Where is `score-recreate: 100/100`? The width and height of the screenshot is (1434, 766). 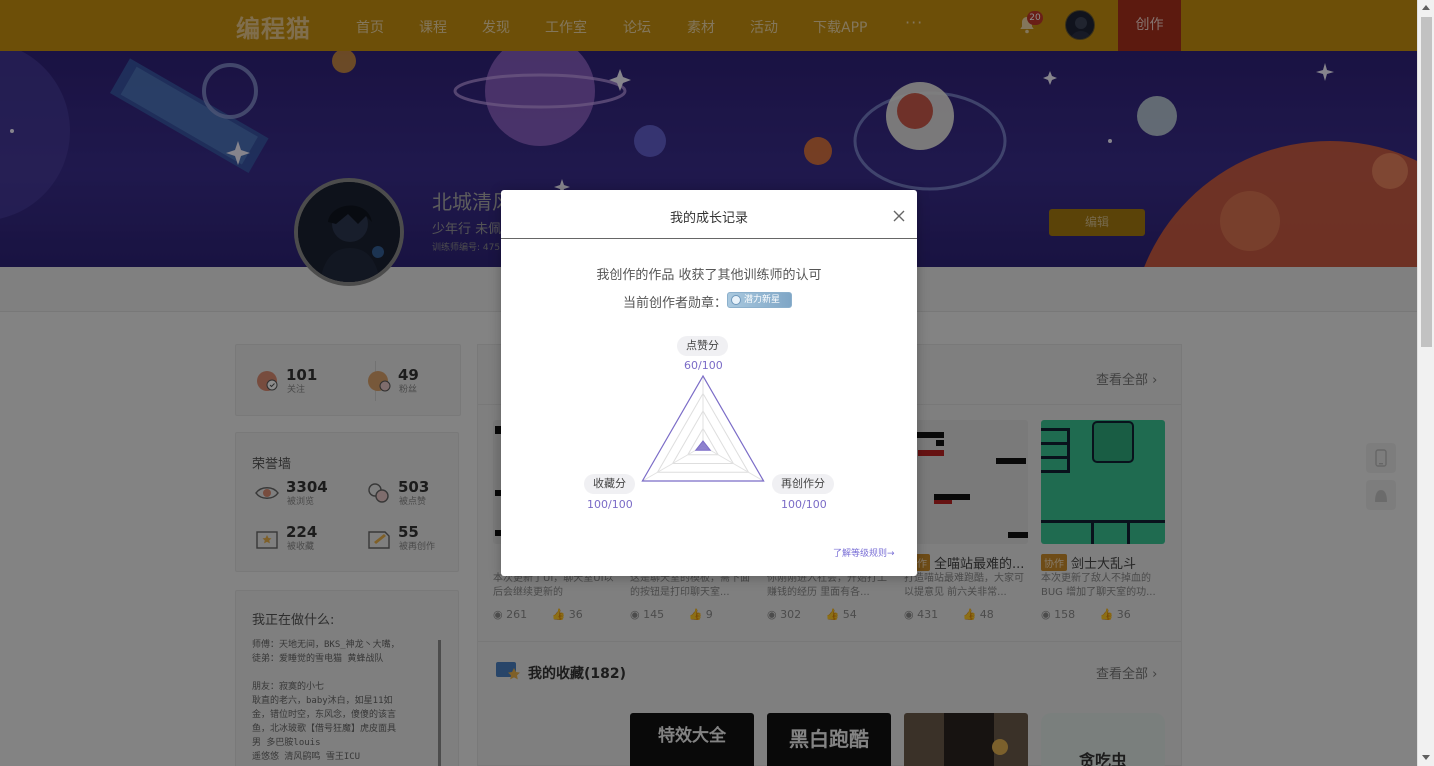
score-recreate: 100/100 is located at coordinates (804, 504).